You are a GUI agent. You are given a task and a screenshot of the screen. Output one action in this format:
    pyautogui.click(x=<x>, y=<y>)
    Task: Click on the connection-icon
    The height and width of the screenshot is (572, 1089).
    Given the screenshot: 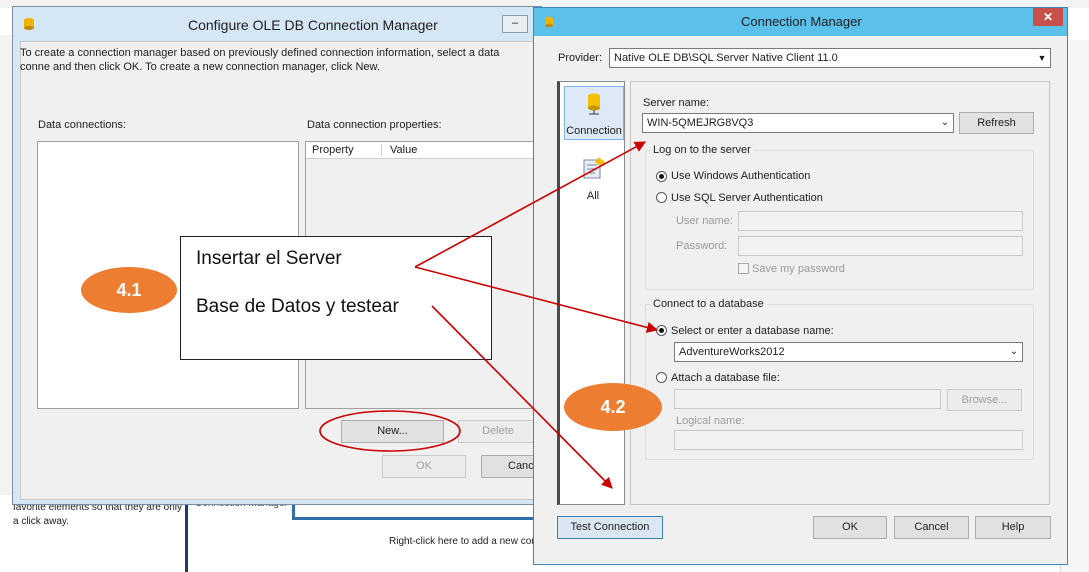 What is the action you would take?
    pyautogui.click(x=594, y=104)
    